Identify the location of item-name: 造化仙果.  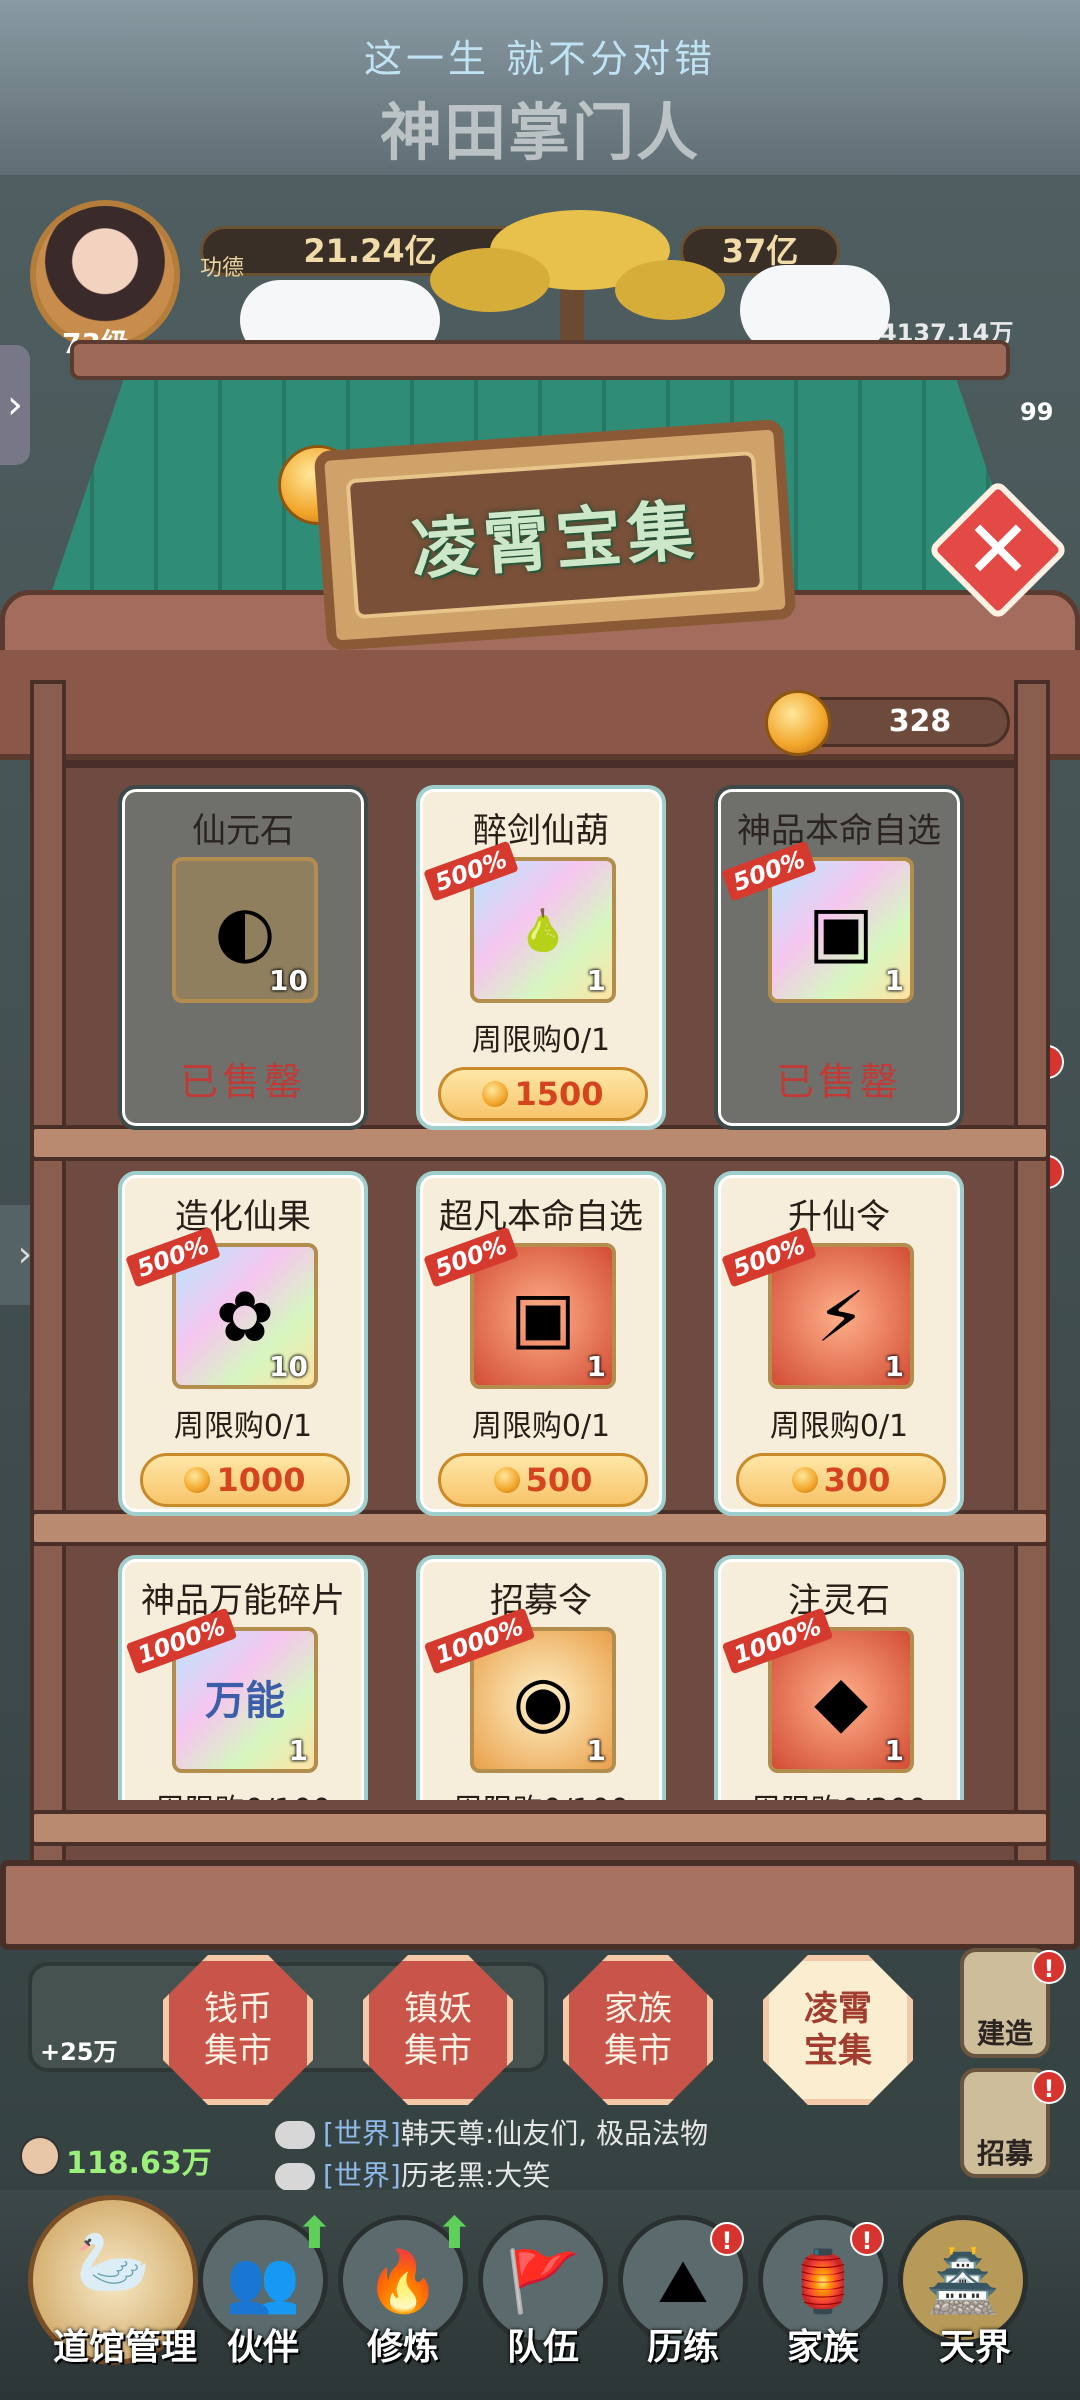
(243, 1217).